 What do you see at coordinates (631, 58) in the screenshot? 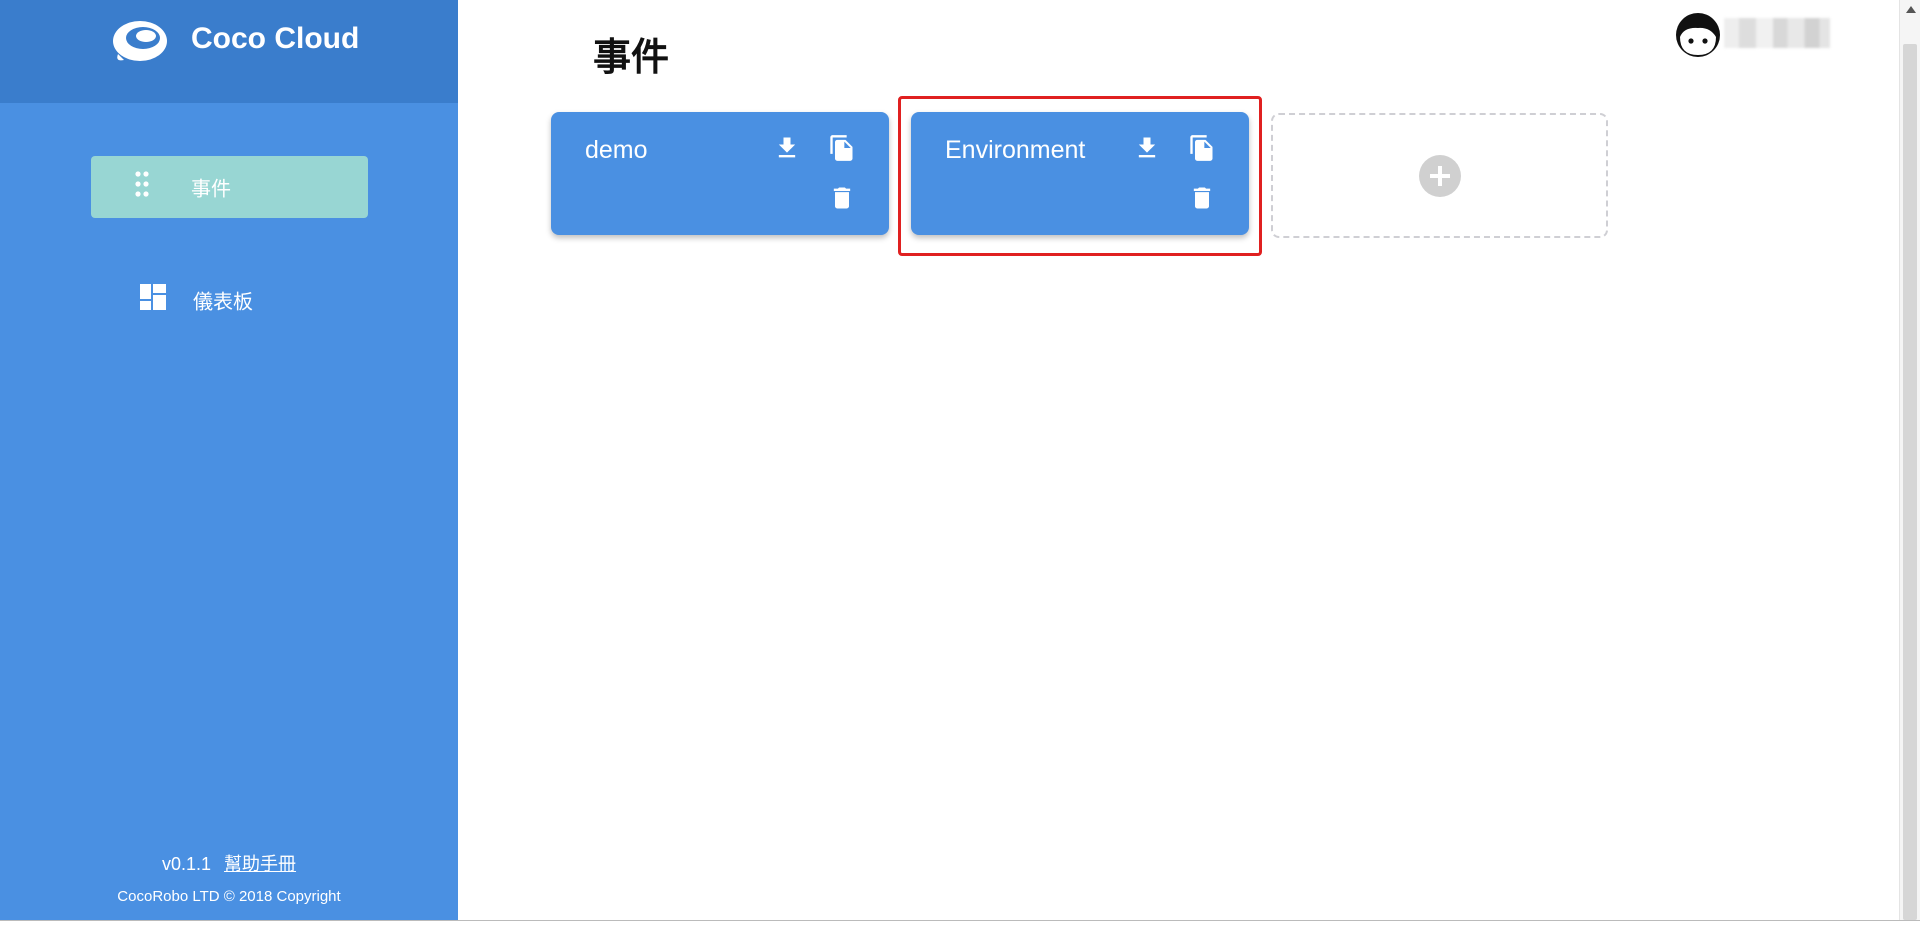
I see `page-title: 事件` at bounding box center [631, 58].